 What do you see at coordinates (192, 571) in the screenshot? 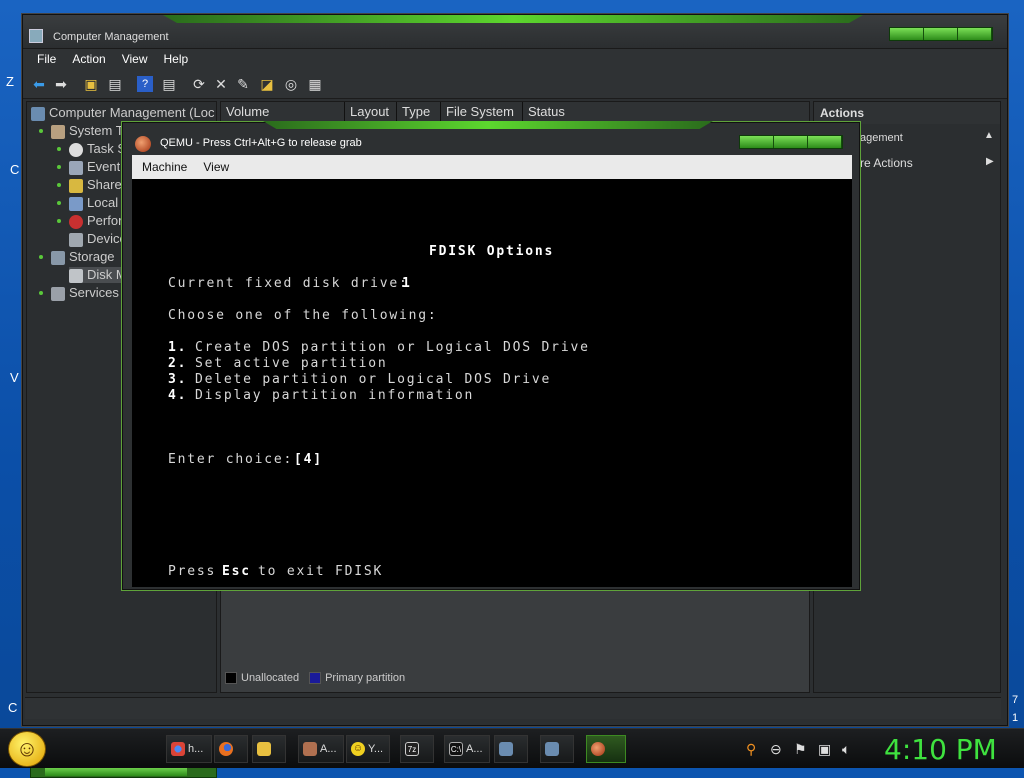
I see `exit-press: Press` at bounding box center [192, 571].